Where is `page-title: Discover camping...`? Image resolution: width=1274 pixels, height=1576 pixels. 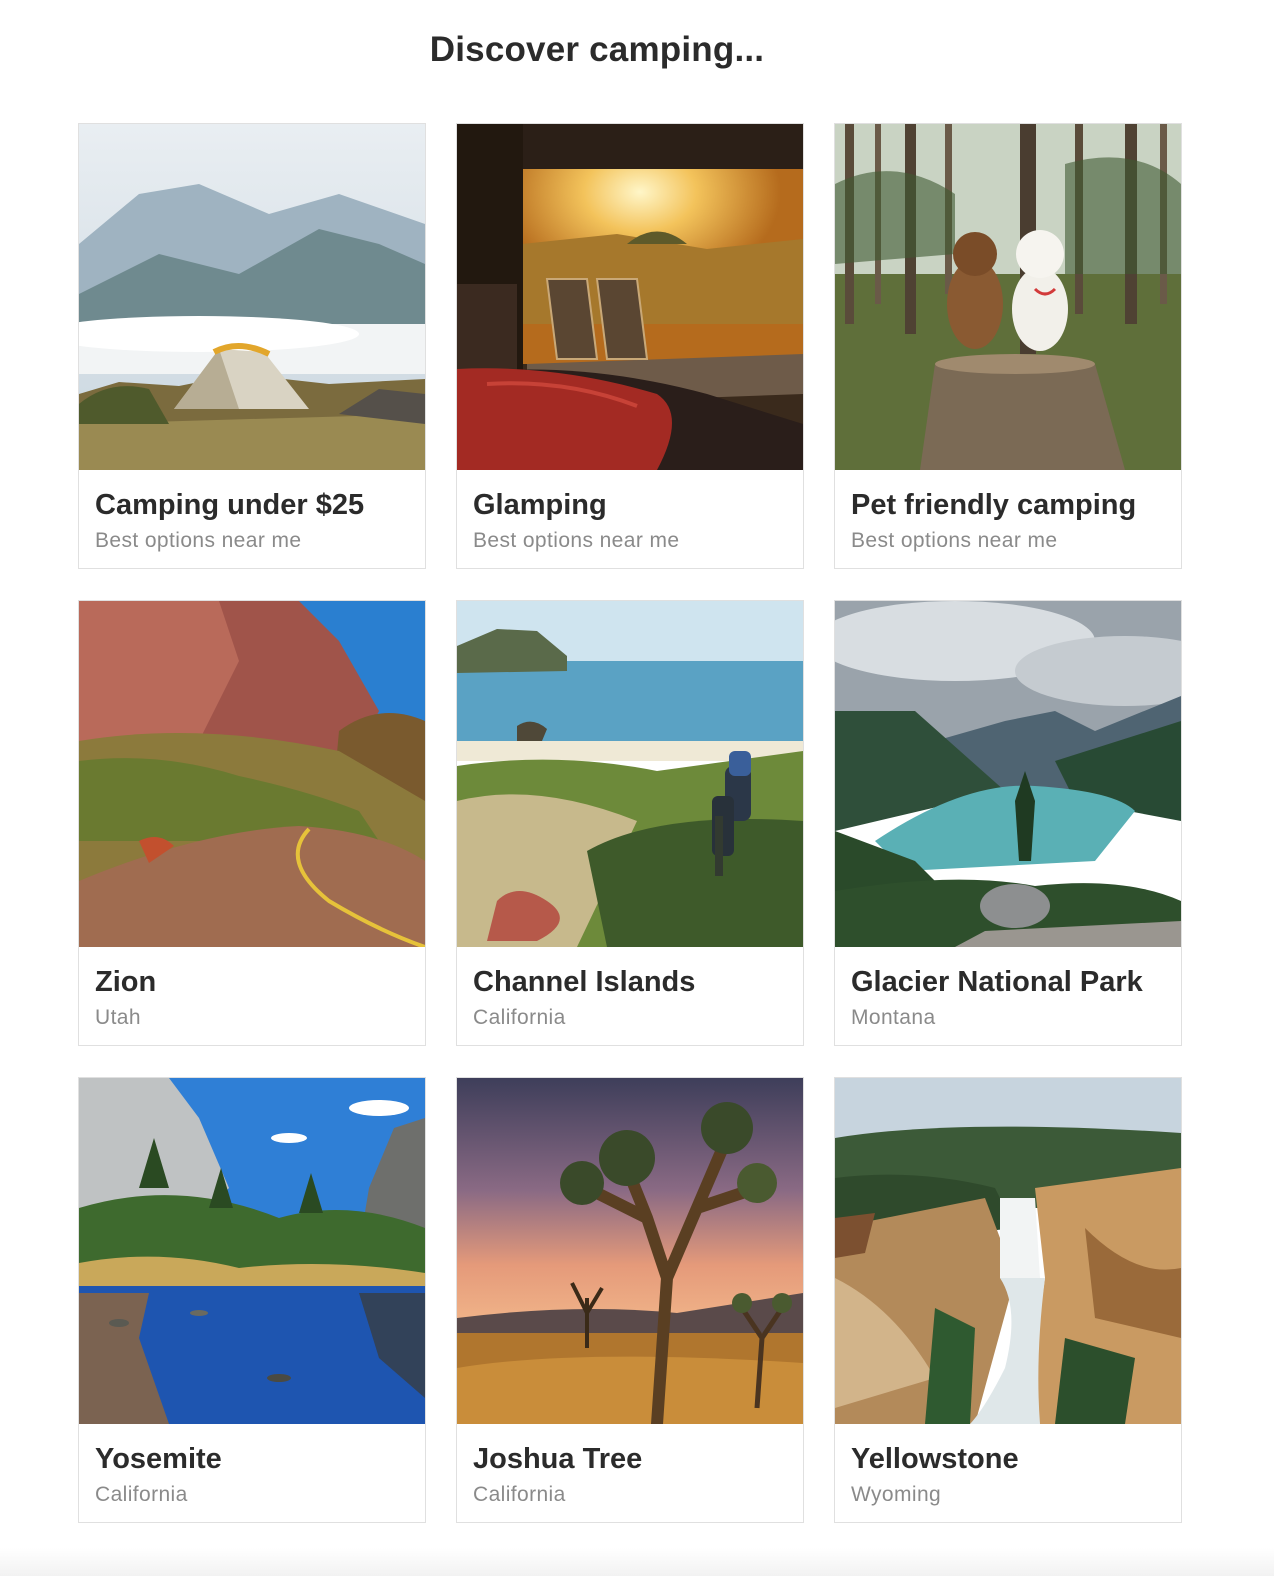
page-title: Discover camping... is located at coordinates (597, 49).